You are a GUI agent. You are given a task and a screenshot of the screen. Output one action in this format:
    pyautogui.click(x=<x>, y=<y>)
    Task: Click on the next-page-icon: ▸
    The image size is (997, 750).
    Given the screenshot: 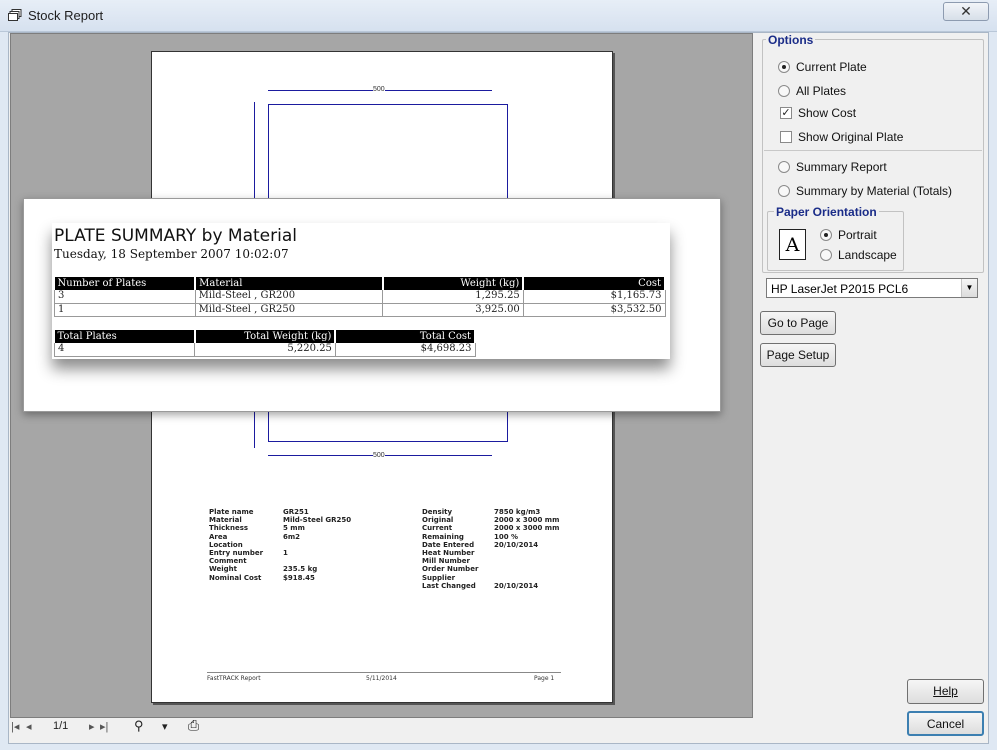 What is the action you would take?
    pyautogui.click(x=92, y=726)
    